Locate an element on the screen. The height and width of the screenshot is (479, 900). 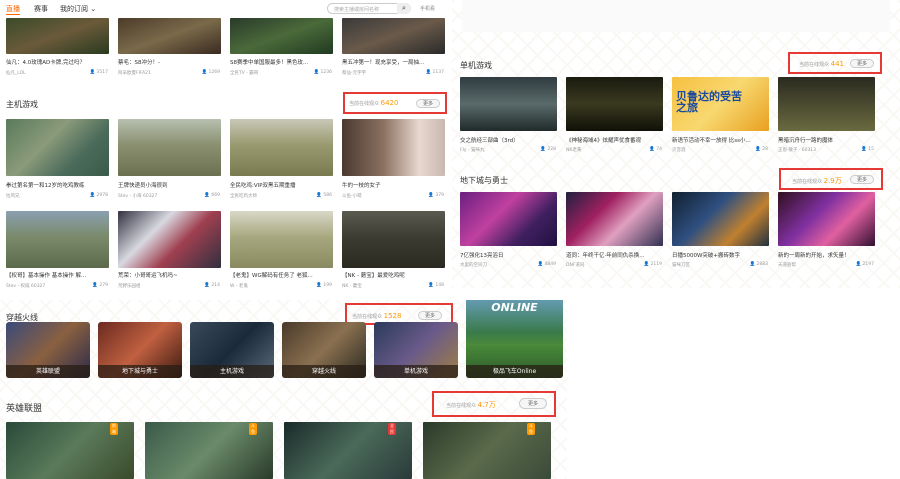
category-label: 地下城与勇士 is located at coordinates (140, 371).